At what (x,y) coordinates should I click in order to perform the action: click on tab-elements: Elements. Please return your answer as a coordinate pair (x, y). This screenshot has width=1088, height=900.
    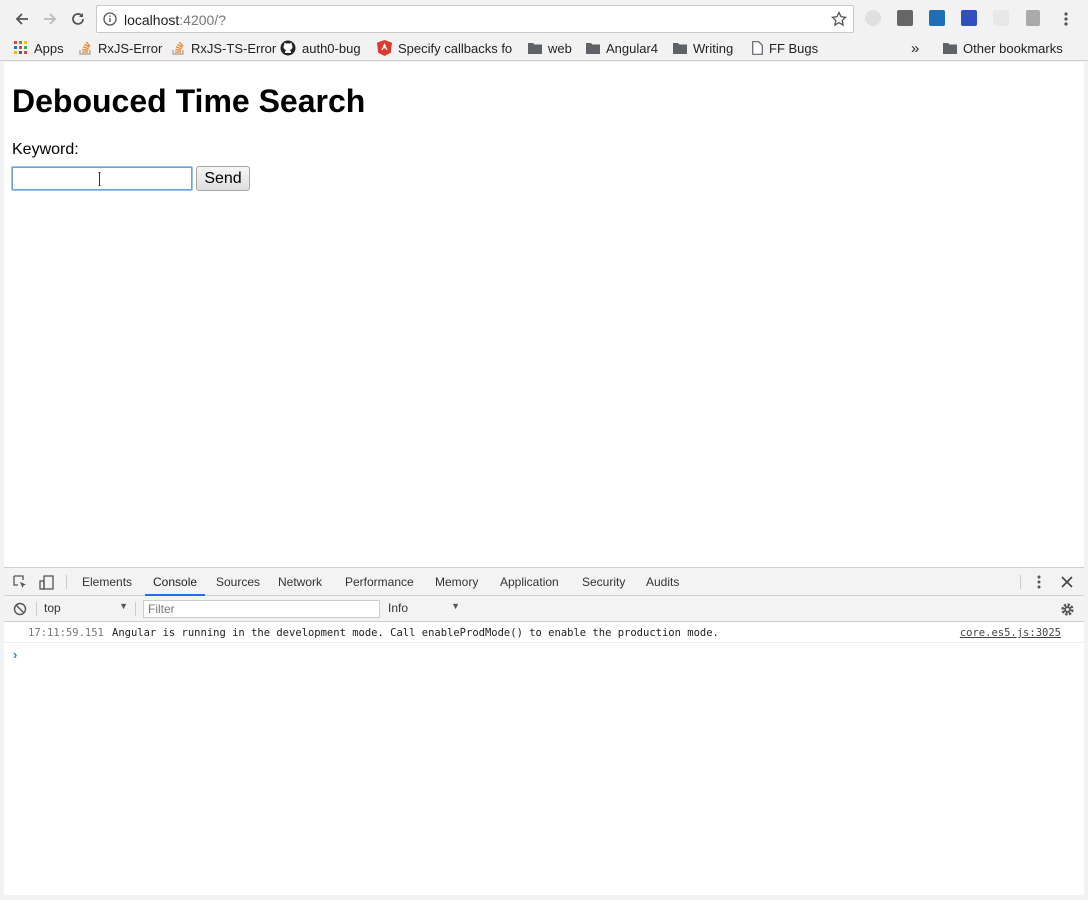
    Looking at the image, I should click on (107, 582).